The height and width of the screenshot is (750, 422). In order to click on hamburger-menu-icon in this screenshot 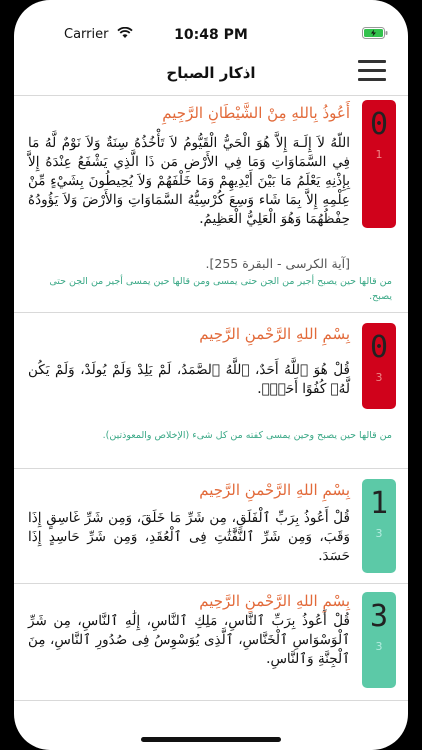, I will do `click(372, 71)`.